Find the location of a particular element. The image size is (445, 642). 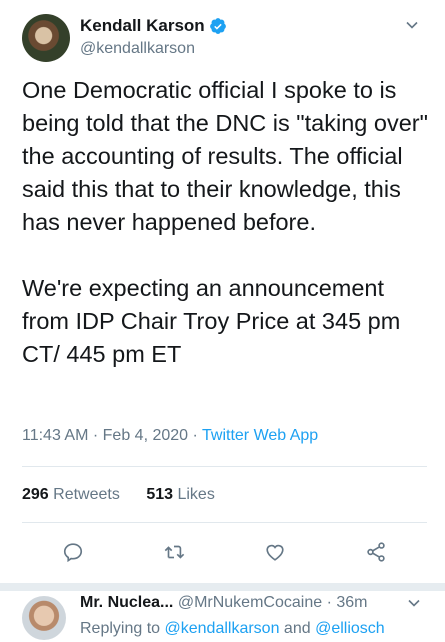

likes-count: 513 is located at coordinates (160, 494).